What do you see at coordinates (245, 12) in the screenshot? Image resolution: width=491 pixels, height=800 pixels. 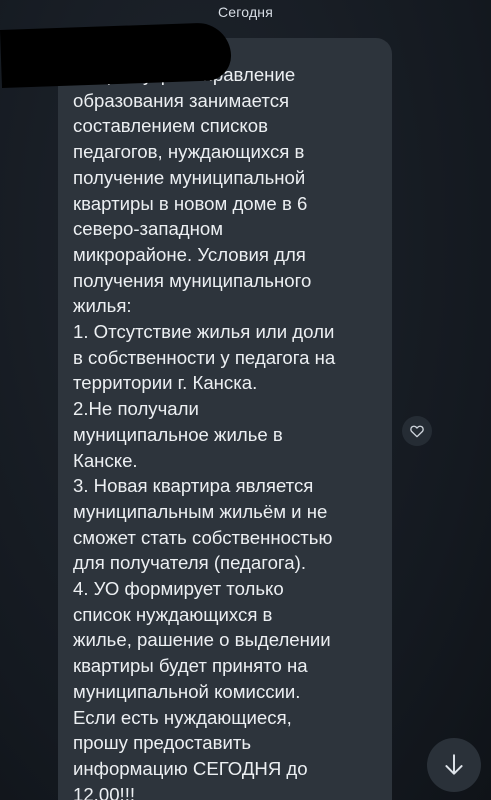 I see `date-separator: Сегодня` at bounding box center [245, 12].